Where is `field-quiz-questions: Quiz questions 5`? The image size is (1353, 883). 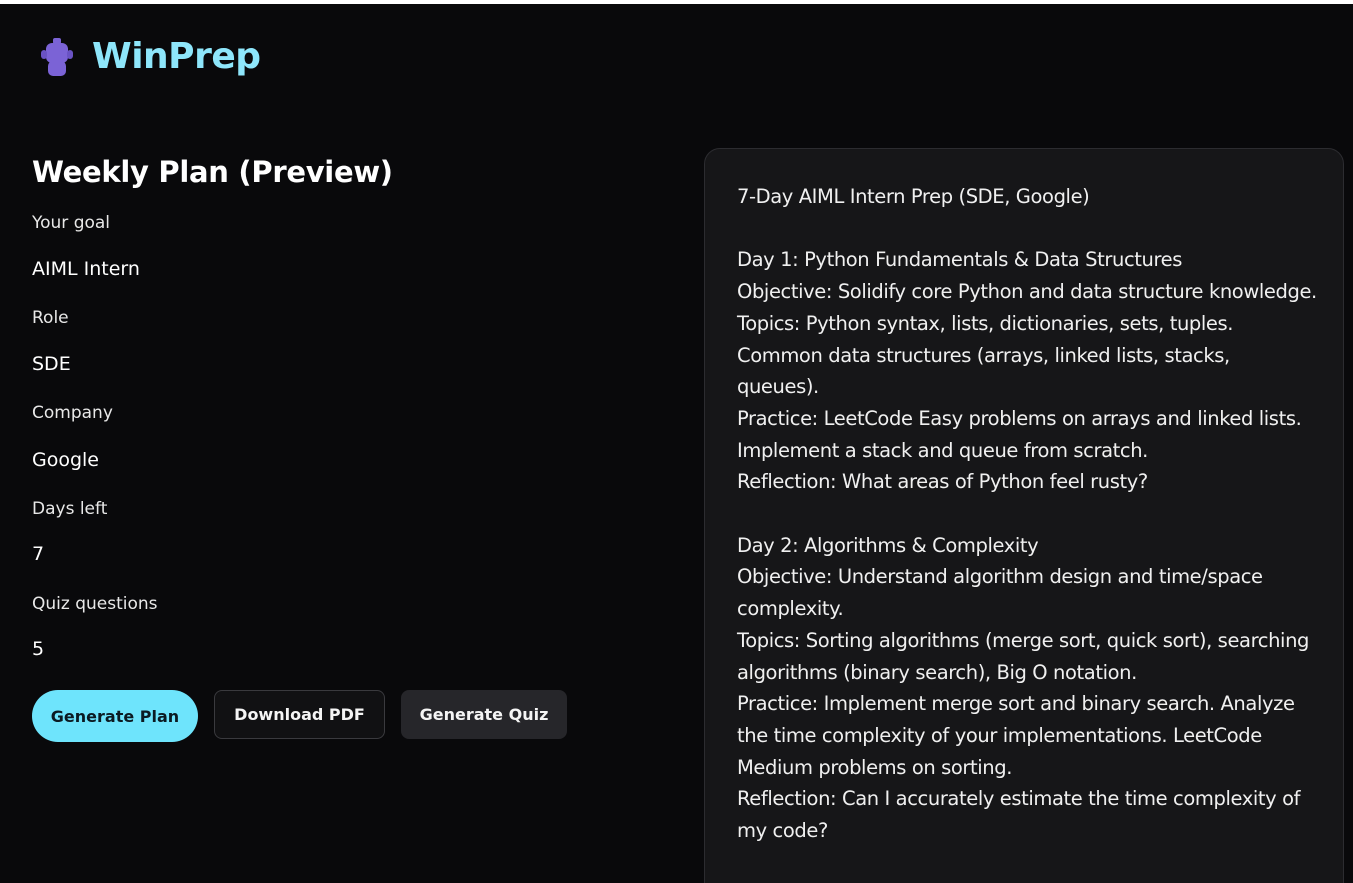 field-quiz-questions: Quiz questions 5 is located at coordinates (95, 626).